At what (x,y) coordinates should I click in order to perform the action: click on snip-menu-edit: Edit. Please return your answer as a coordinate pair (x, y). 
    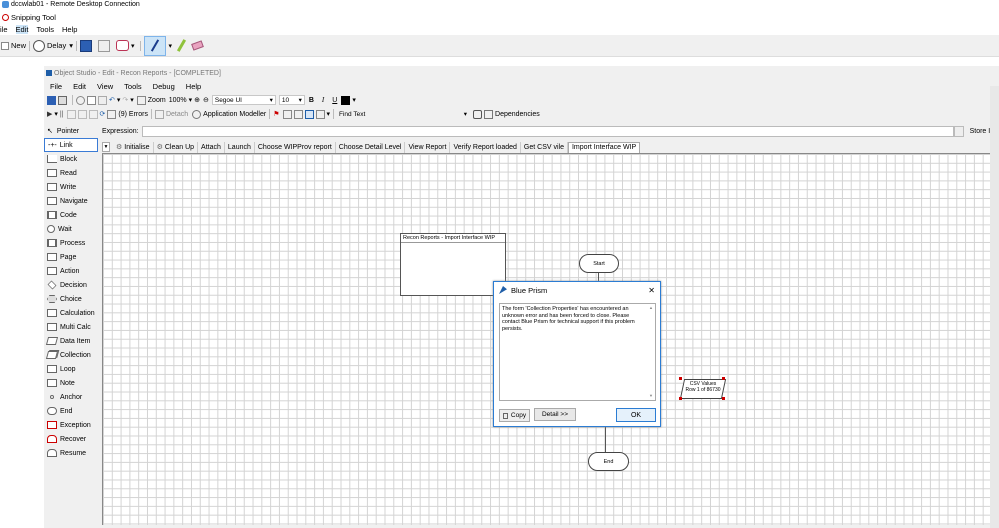
    Looking at the image, I should click on (22, 29).